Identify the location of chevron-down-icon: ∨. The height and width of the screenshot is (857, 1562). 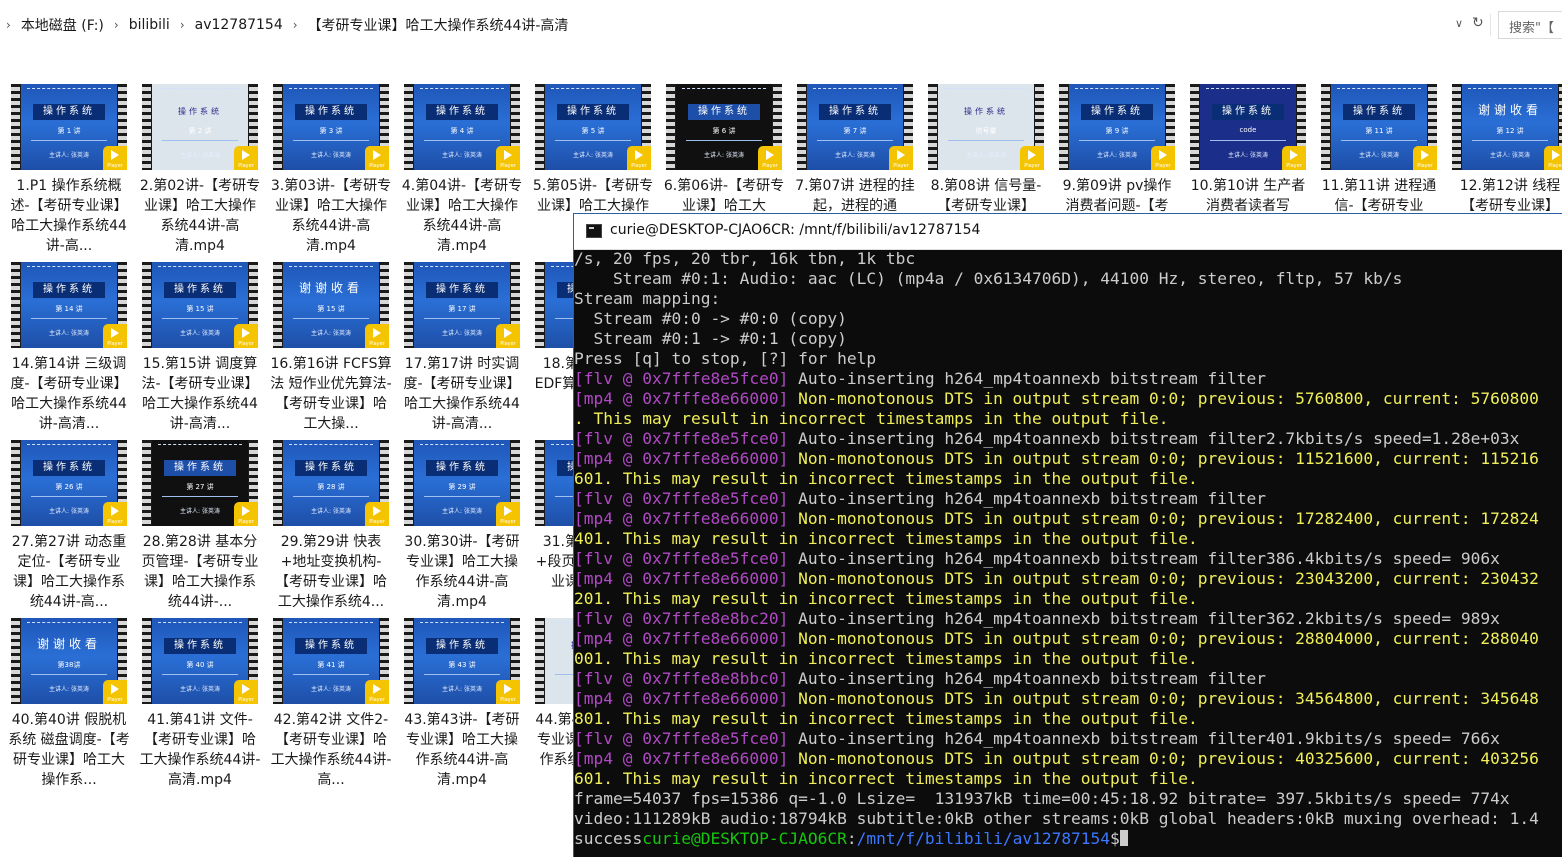
(1459, 23).